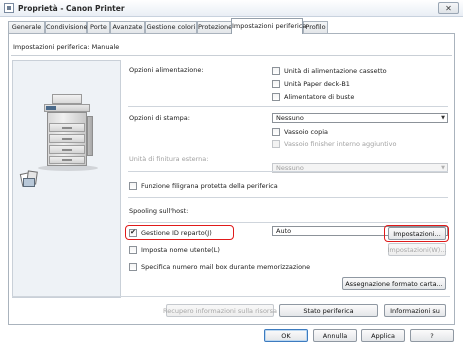 The image size is (463, 350). I want to click on tab-avanzate: Avanzate, so click(127, 27).